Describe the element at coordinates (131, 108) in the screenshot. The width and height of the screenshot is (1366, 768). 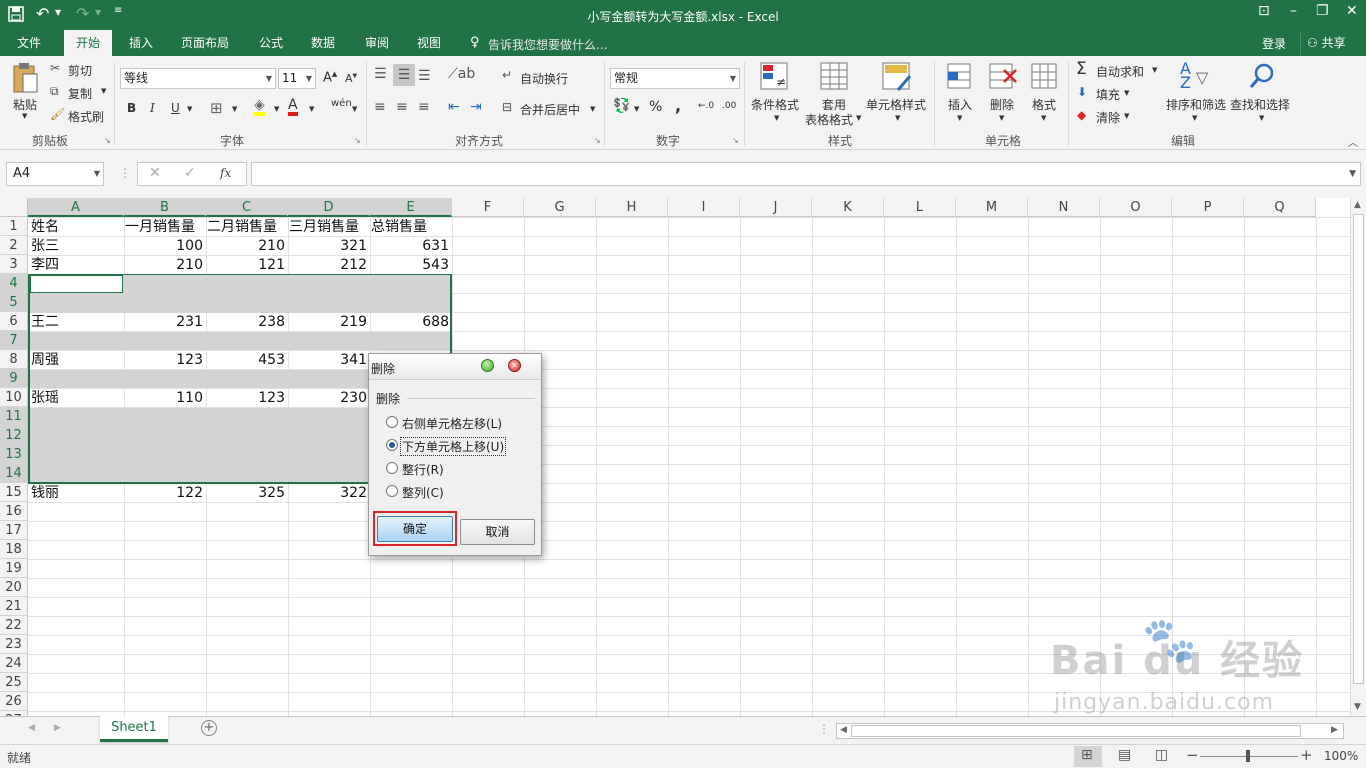
I see `bold-button: B` at that location.